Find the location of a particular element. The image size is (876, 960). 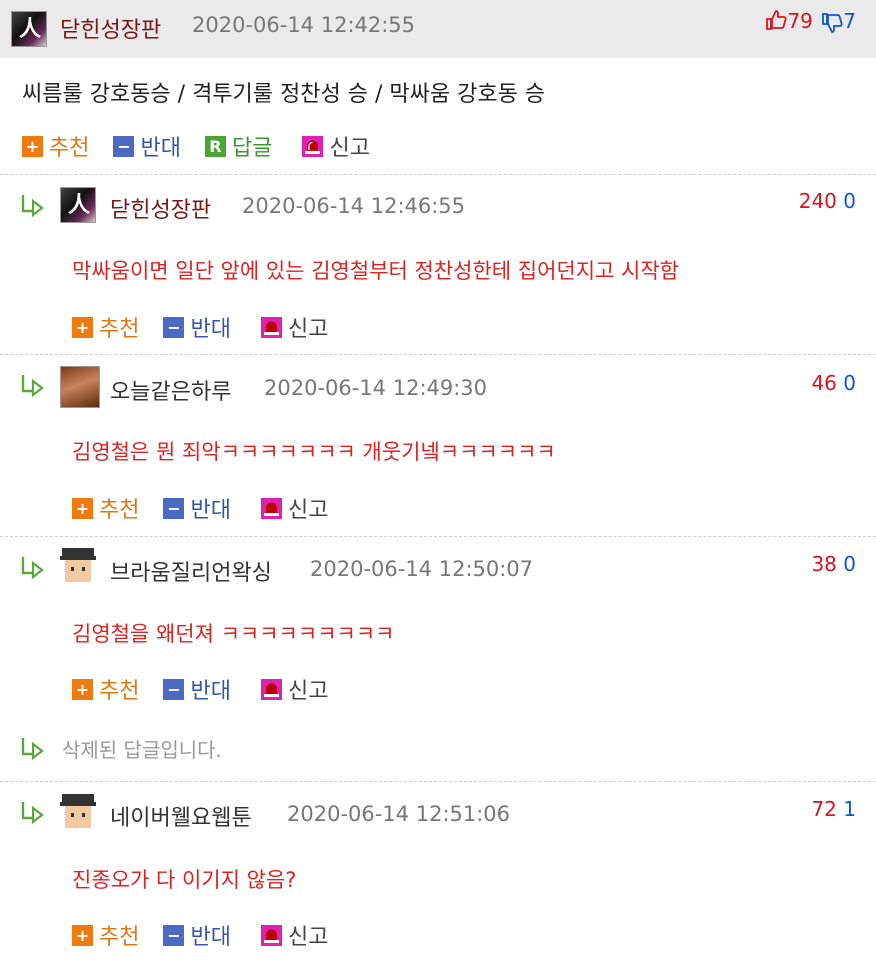

reply-button: R 답글 is located at coordinates (238, 146).